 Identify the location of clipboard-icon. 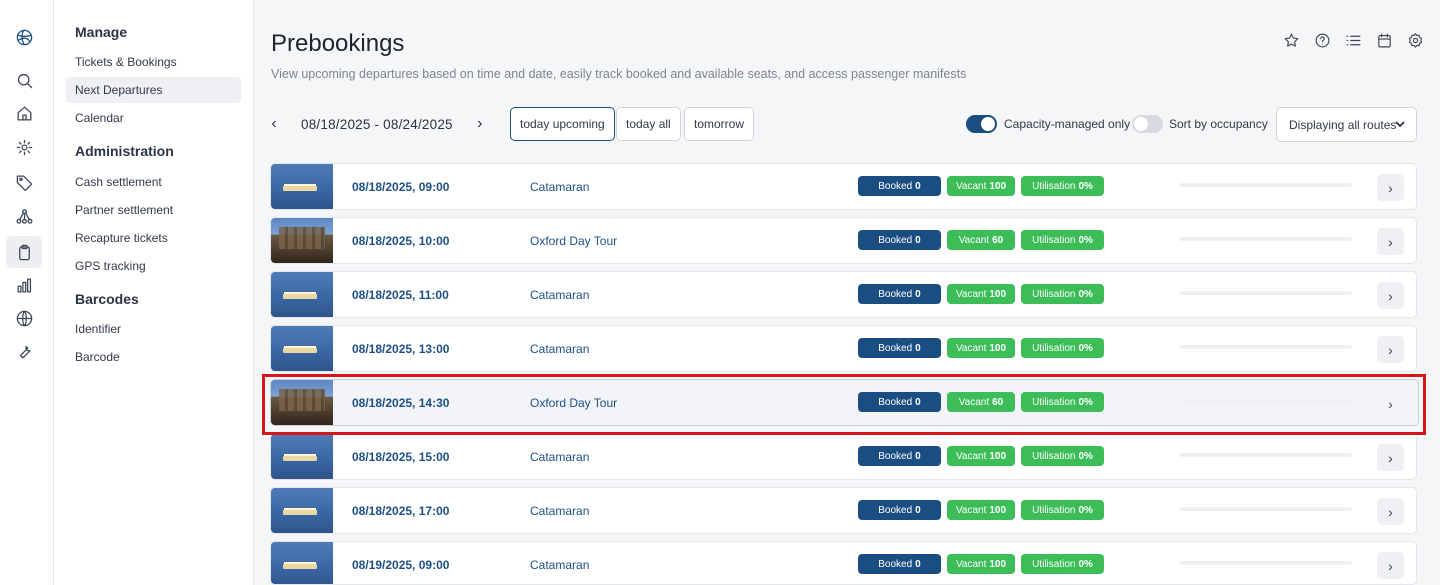
(24, 252).